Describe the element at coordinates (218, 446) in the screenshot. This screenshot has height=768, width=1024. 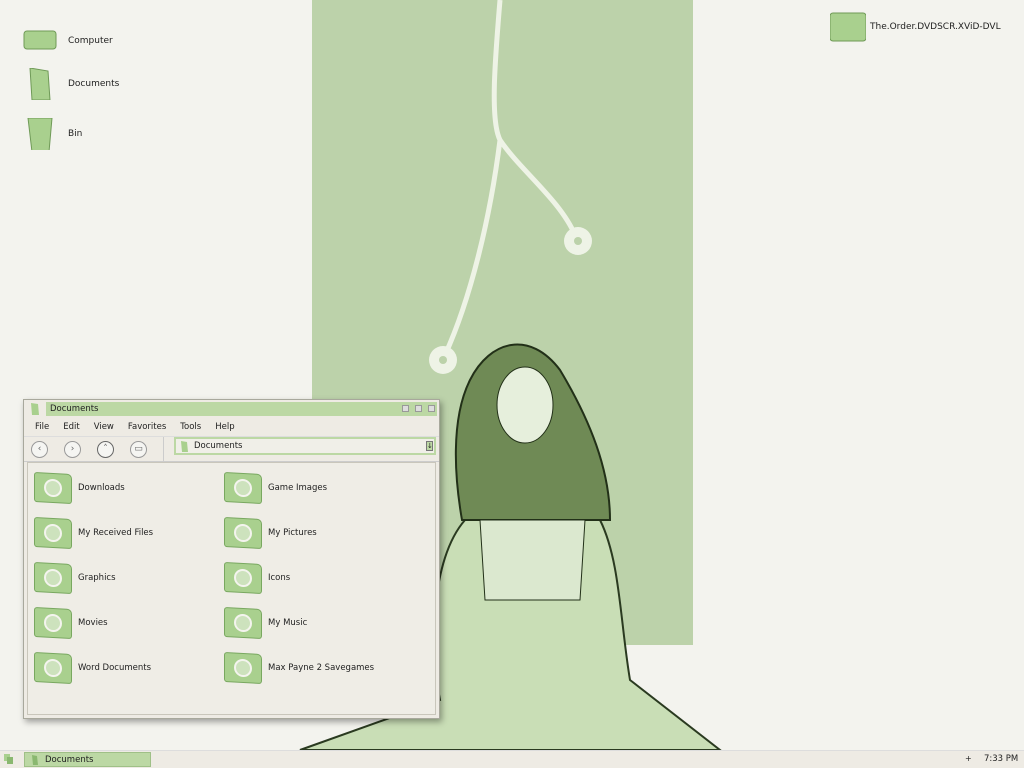
I see `address-text: Documents` at that location.